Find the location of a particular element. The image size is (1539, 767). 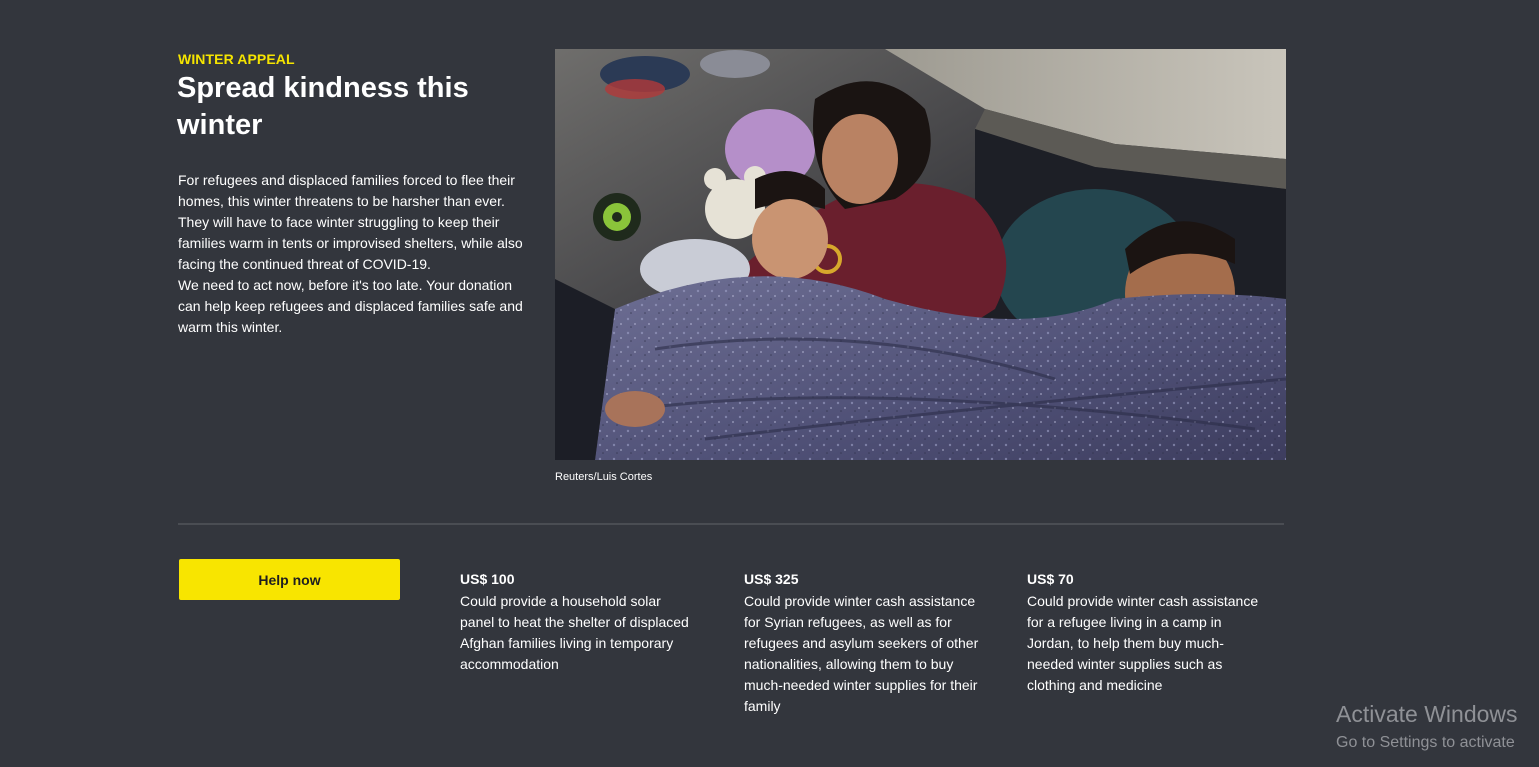

donation-amount: US$ 100 is located at coordinates (487, 579).